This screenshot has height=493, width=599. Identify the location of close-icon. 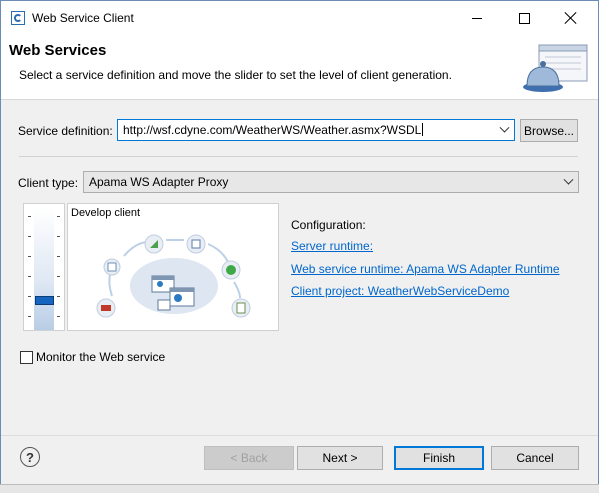
(571, 18).